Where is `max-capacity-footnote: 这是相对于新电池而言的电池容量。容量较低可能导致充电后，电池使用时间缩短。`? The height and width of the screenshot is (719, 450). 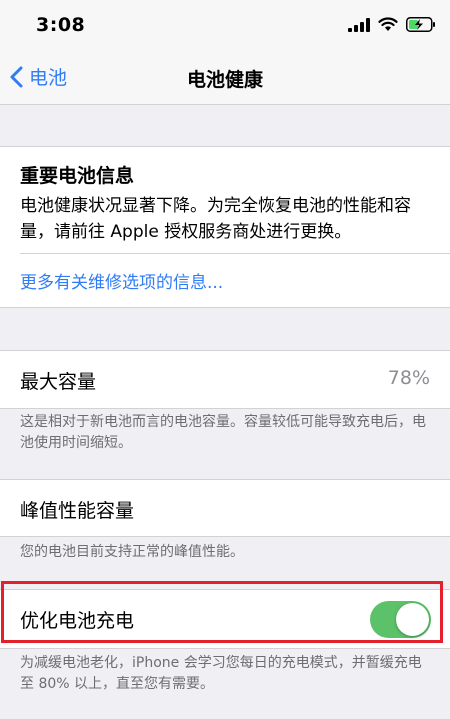
max-capacity-footnote: 这是相对于新电池而言的电池容量。容量较低可能导致充电后，电池使用时间缩短。 is located at coordinates (223, 432).